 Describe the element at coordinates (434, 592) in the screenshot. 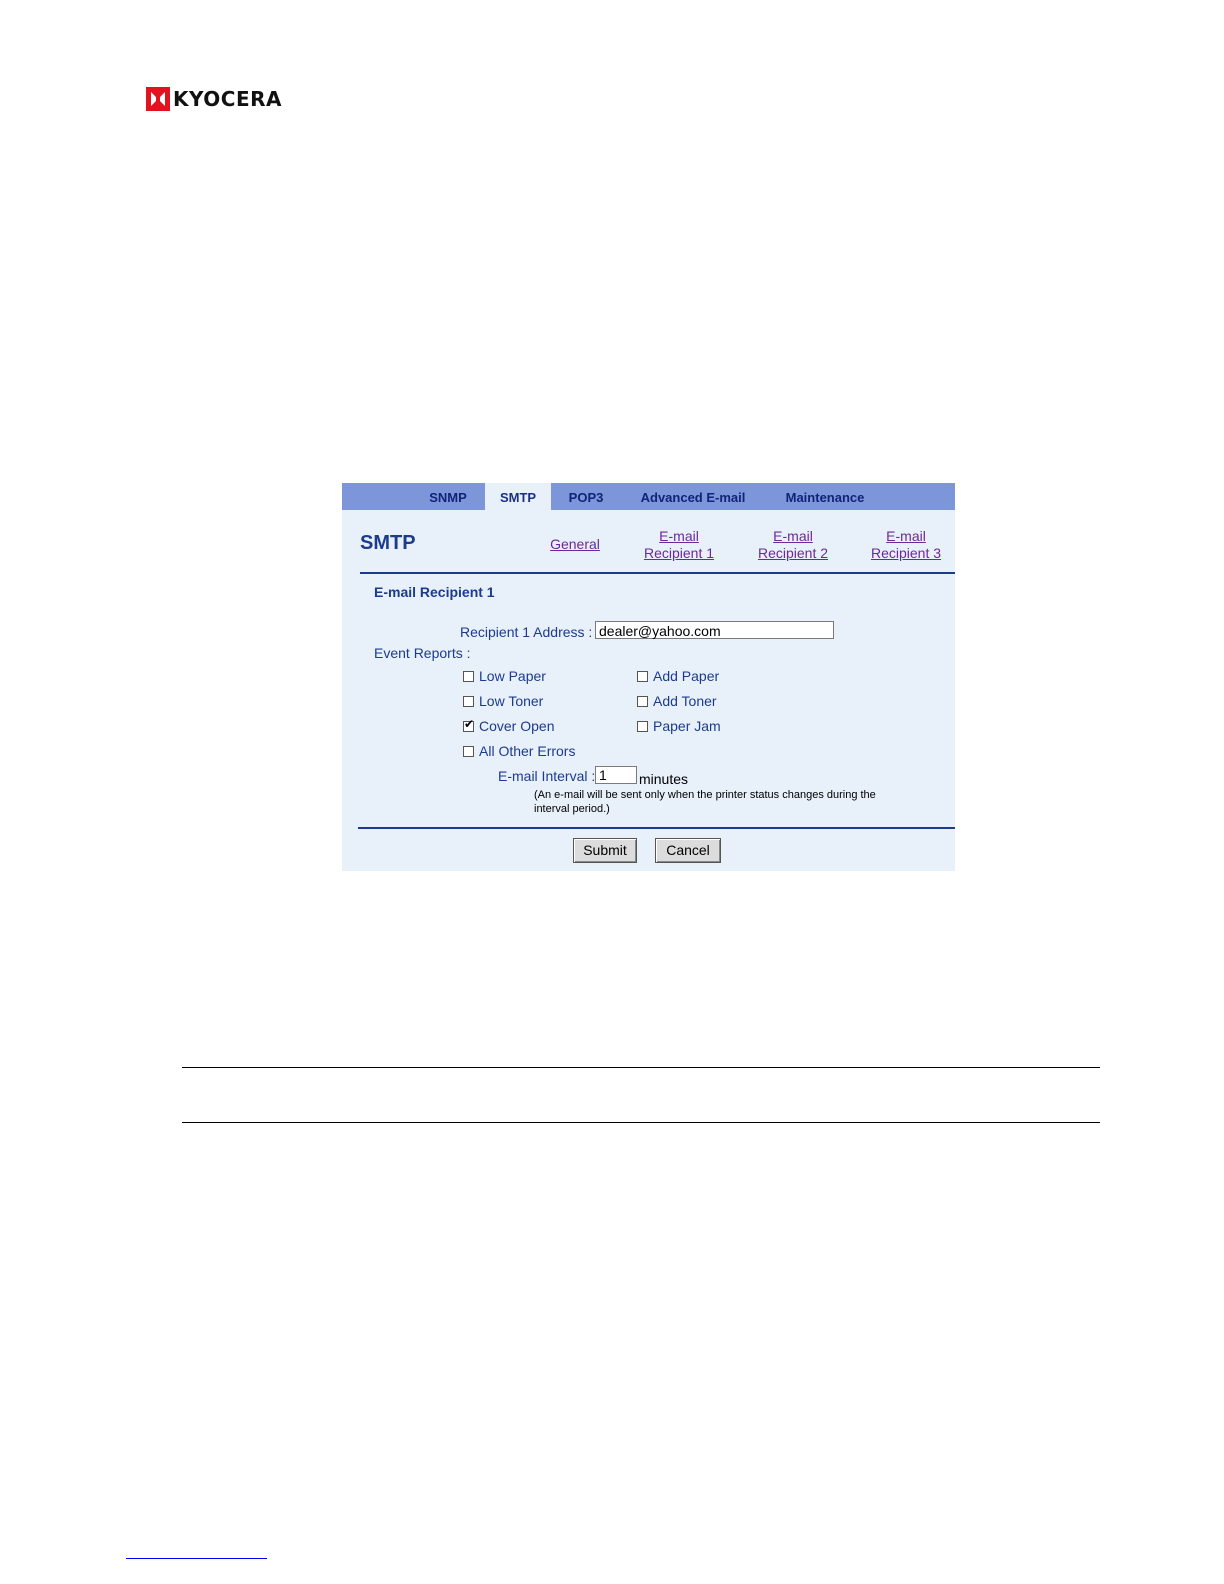

I see `section-title: E-mail Recipient 1` at that location.